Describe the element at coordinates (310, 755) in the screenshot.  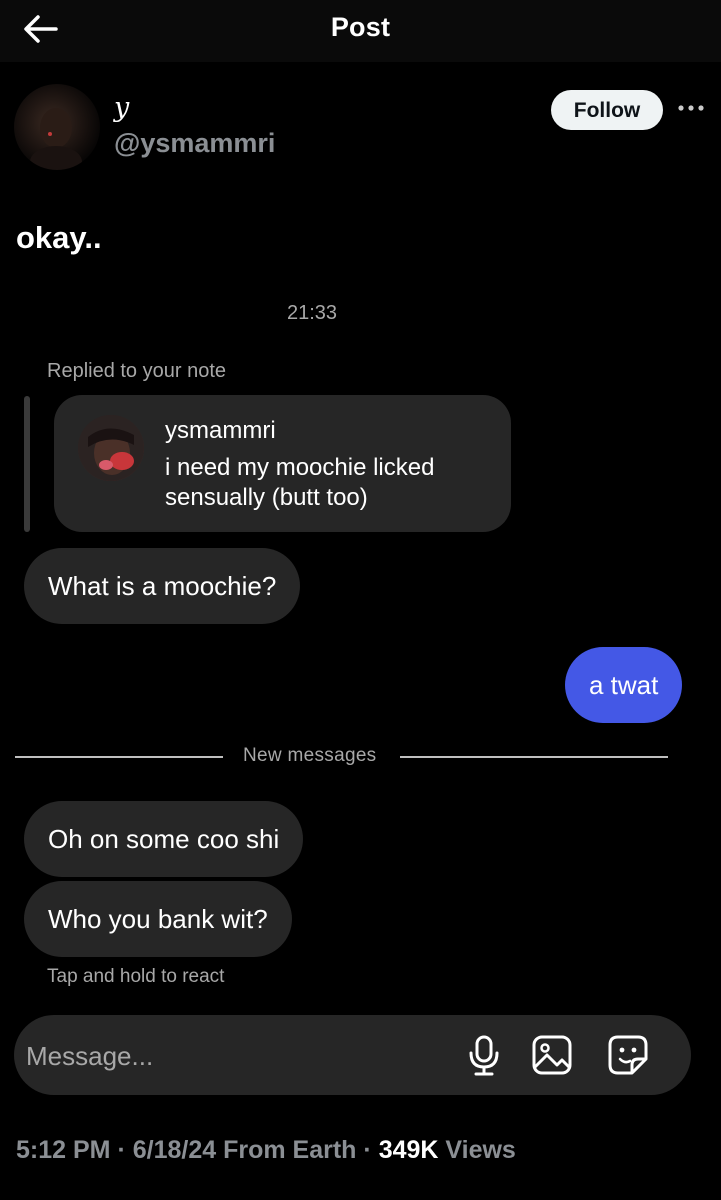
I see `new-messages-divider: New messages` at that location.